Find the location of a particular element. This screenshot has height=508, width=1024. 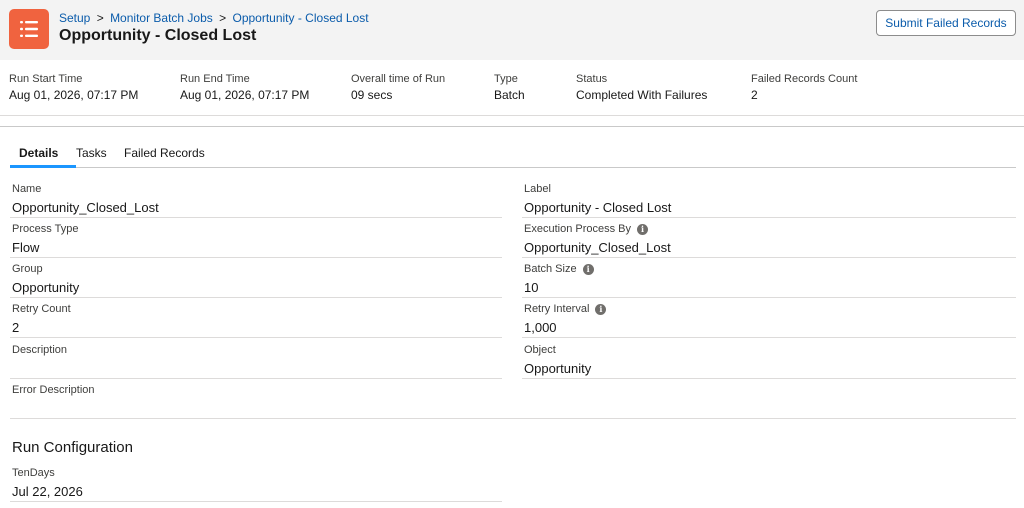

field-label: TenDays is located at coordinates (33, 473).